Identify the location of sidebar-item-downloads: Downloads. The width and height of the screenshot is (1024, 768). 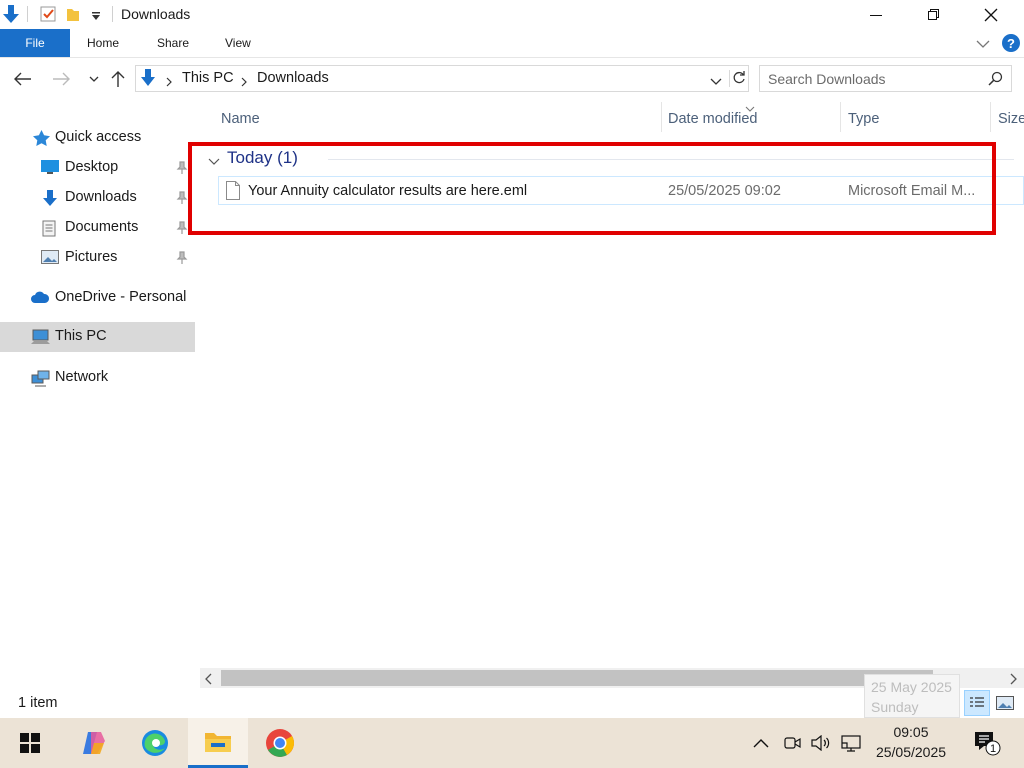
(97, 198).